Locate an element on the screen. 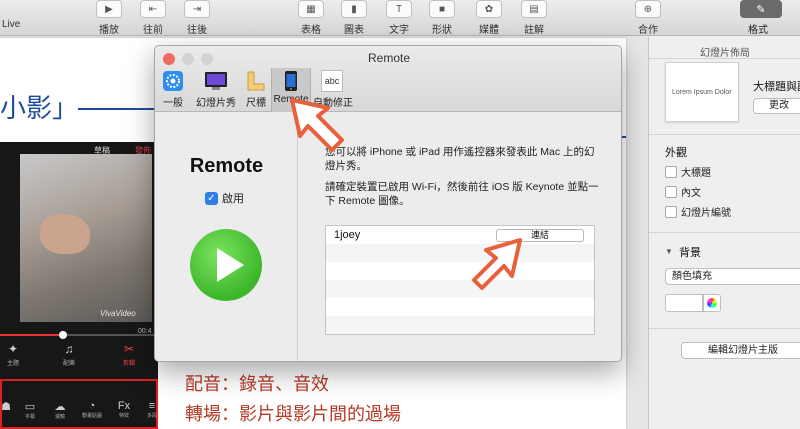 The image size is (800, 429). format-label: 格式 is located at coordinates (758, 30).